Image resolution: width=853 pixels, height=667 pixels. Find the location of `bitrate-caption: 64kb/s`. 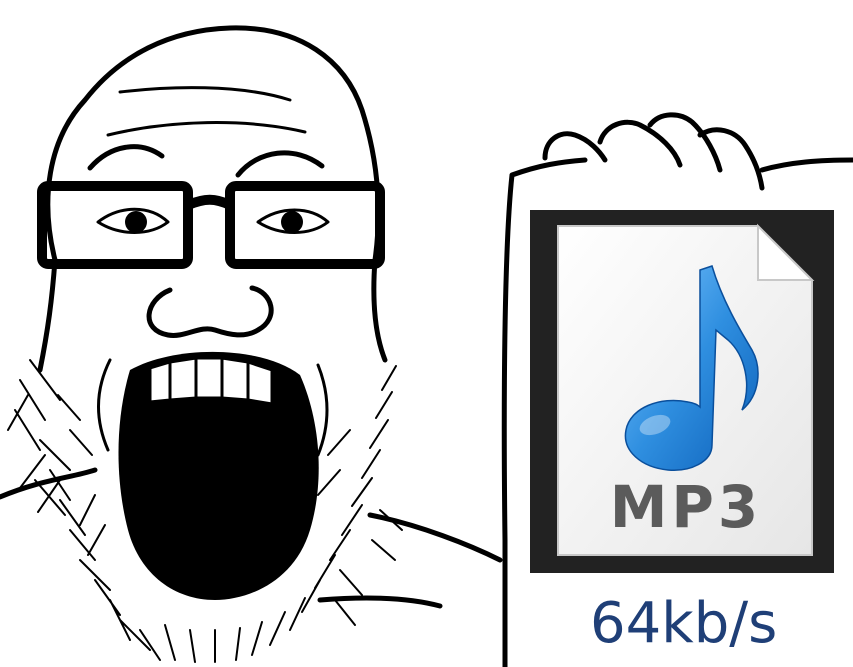

bitrate-caption: 64kb/s is located at coordinates (684, 623).